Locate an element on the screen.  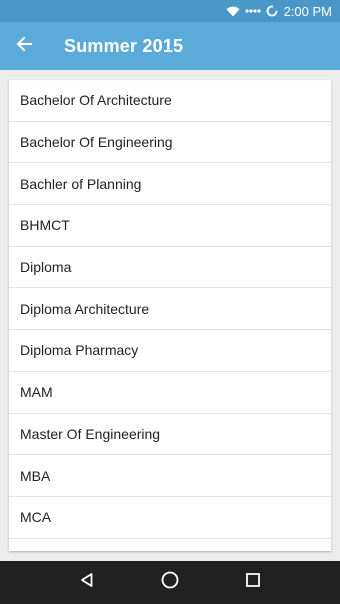
app-bar: Summer 2015 is located at coordinates (170, 46).